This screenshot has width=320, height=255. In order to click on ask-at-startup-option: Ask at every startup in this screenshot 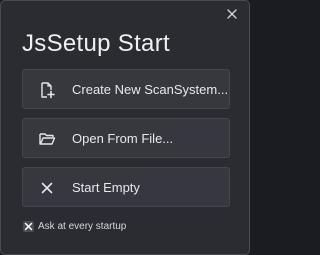, I will do `click(74, 226)`.